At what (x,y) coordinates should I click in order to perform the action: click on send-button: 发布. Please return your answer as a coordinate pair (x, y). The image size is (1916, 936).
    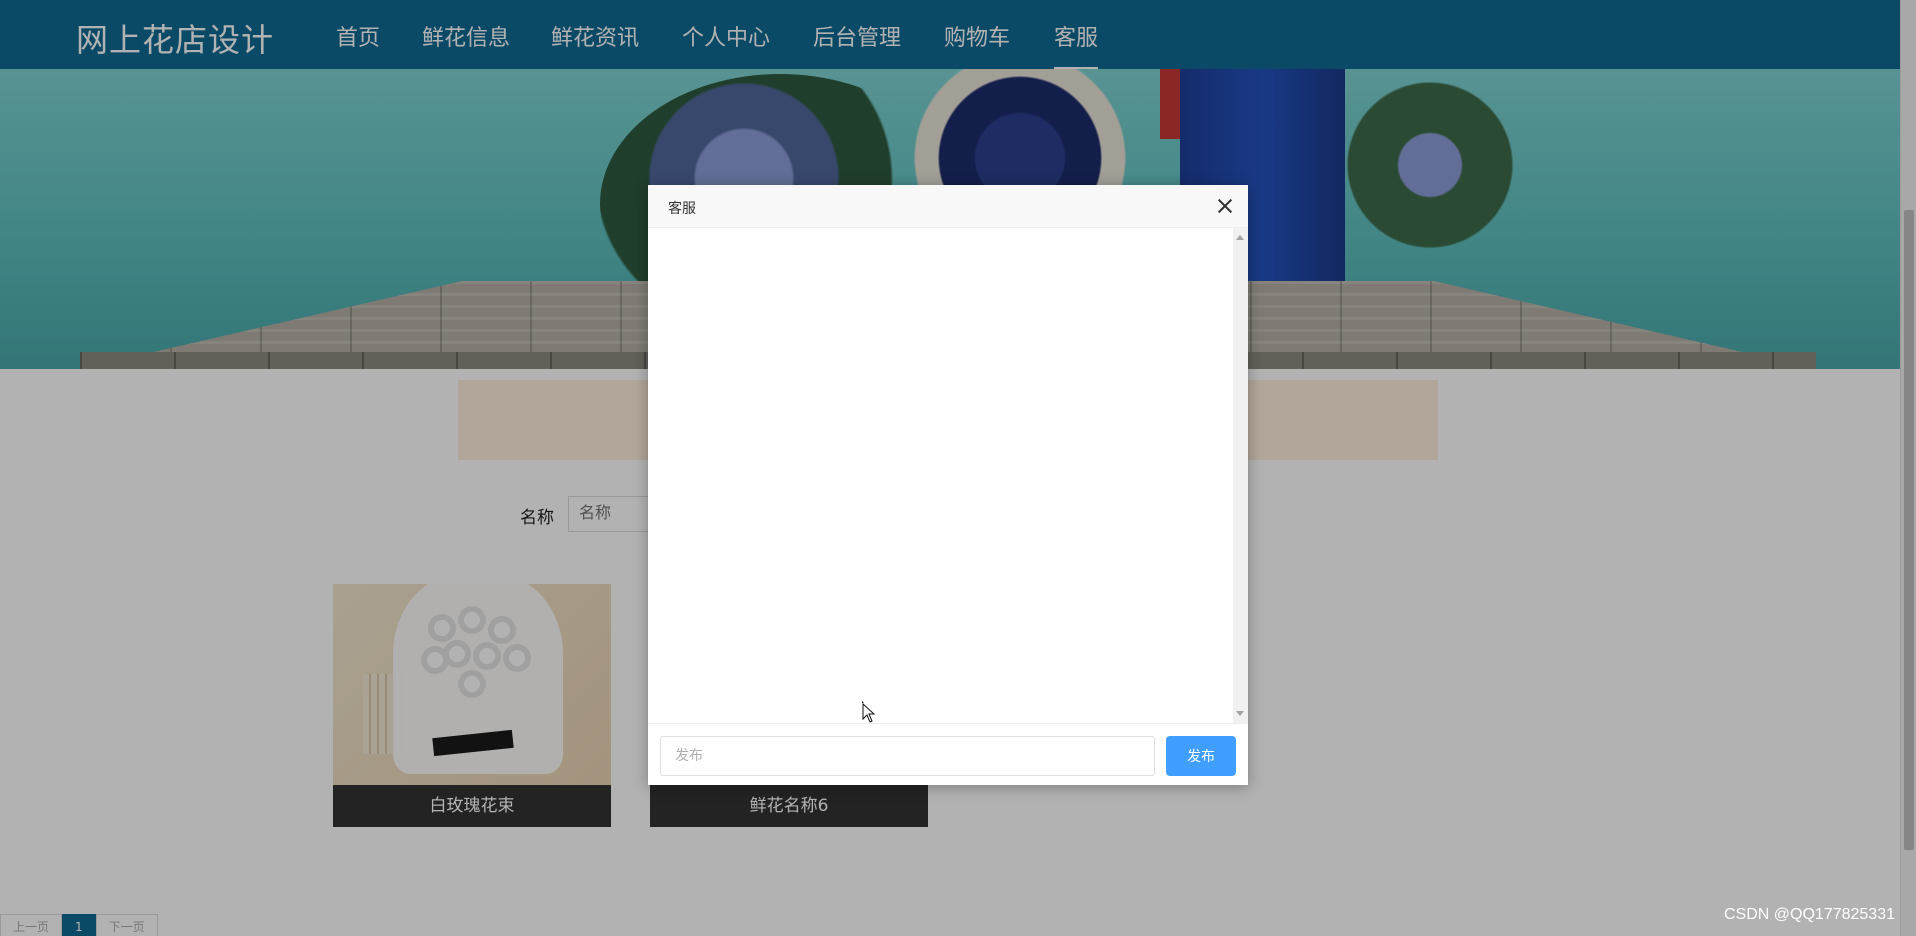
    Looking at the image, I should click on (1201, 756).